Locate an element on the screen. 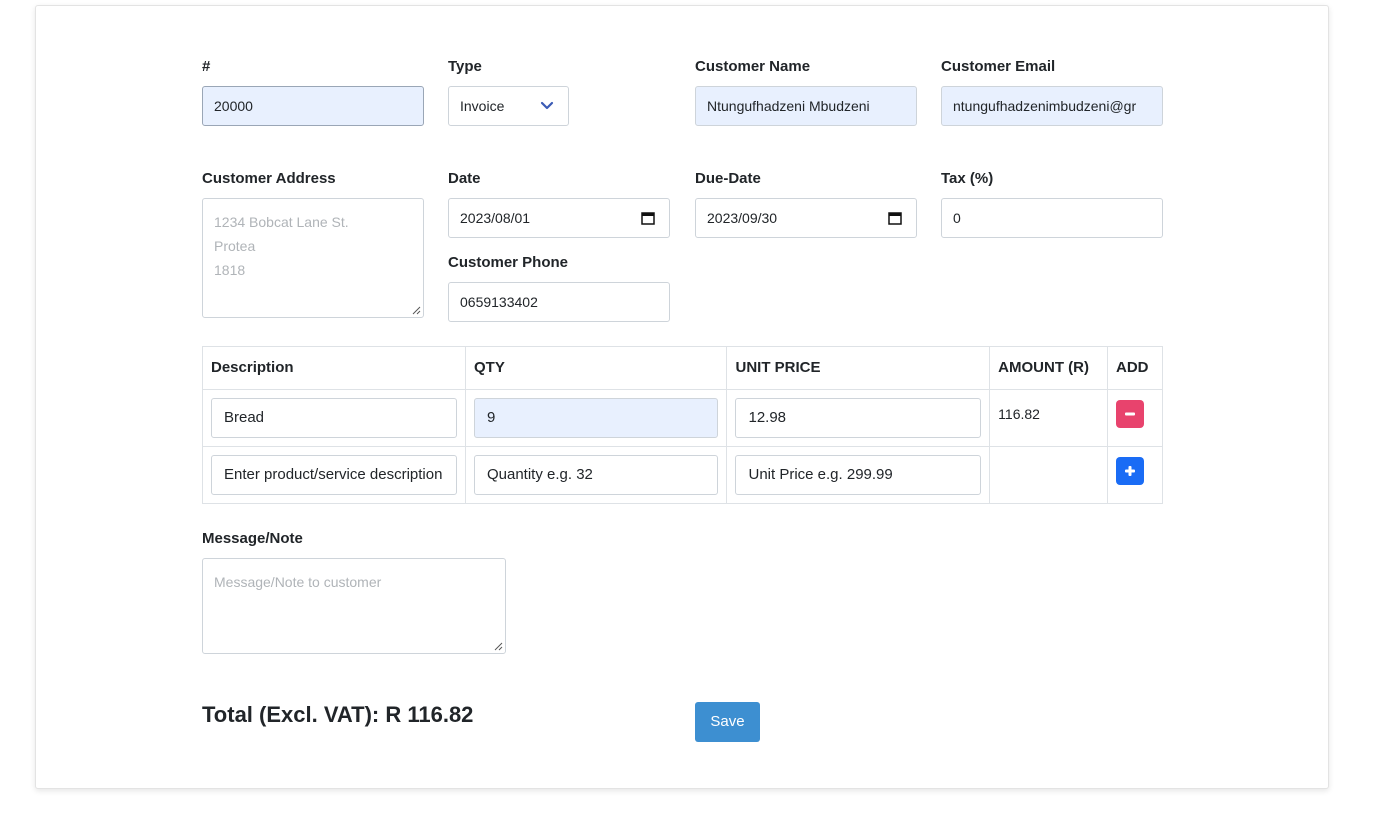  chevron-down-icon is located at coordinates (547, 105).